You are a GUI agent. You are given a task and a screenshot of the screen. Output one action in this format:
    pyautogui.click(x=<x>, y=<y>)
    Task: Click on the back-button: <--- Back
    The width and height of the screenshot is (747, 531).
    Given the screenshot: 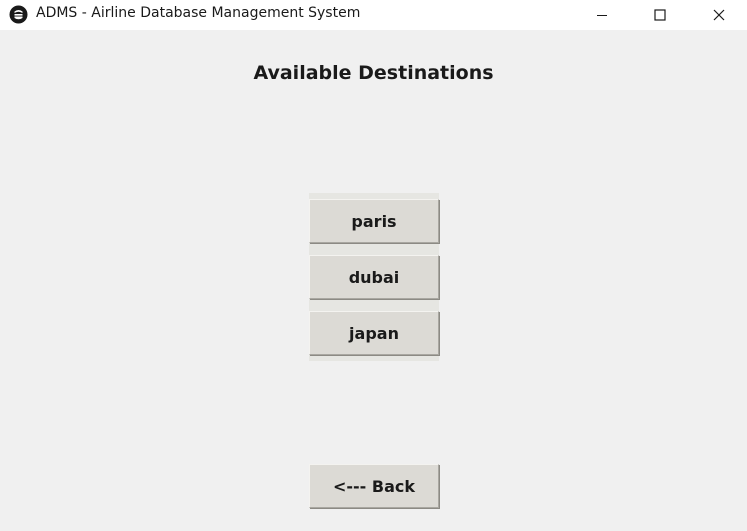 What is the action you would take?
    pyautogui.click(x=374, y=486)
    